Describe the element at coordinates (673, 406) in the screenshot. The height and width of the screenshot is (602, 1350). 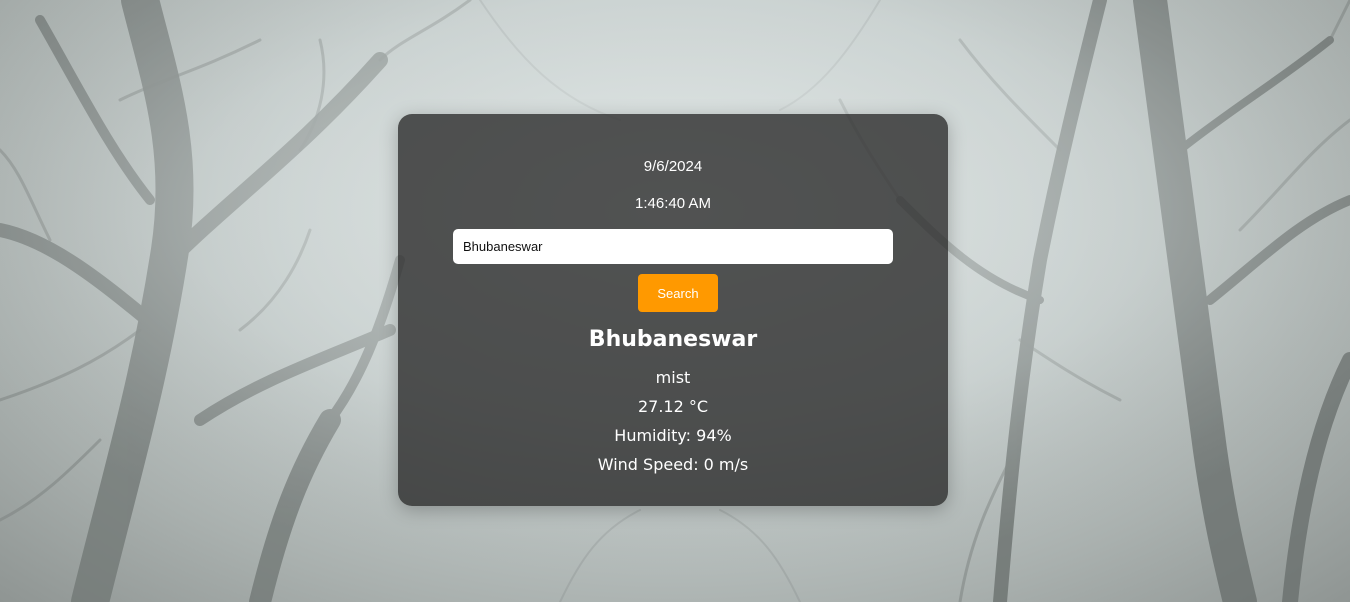
I see `temperature: 27.12 °C` at that location.